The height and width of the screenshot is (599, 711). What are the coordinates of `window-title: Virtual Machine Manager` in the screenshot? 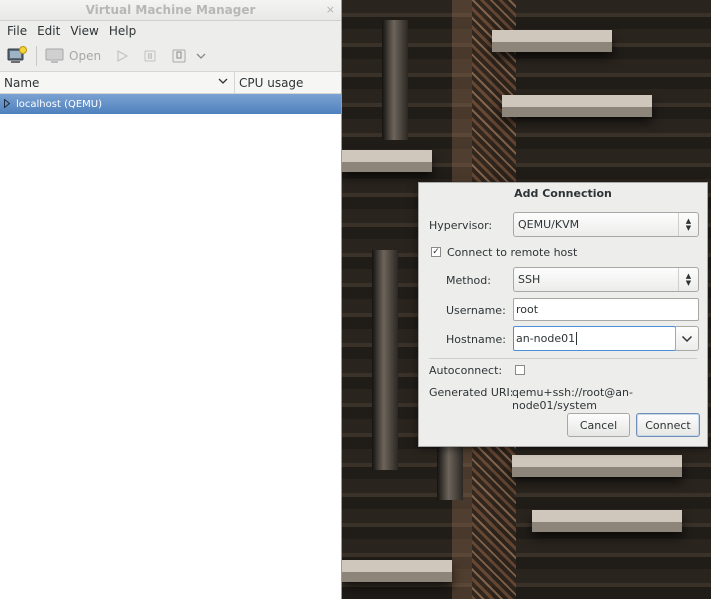 It's located at (170, 10).